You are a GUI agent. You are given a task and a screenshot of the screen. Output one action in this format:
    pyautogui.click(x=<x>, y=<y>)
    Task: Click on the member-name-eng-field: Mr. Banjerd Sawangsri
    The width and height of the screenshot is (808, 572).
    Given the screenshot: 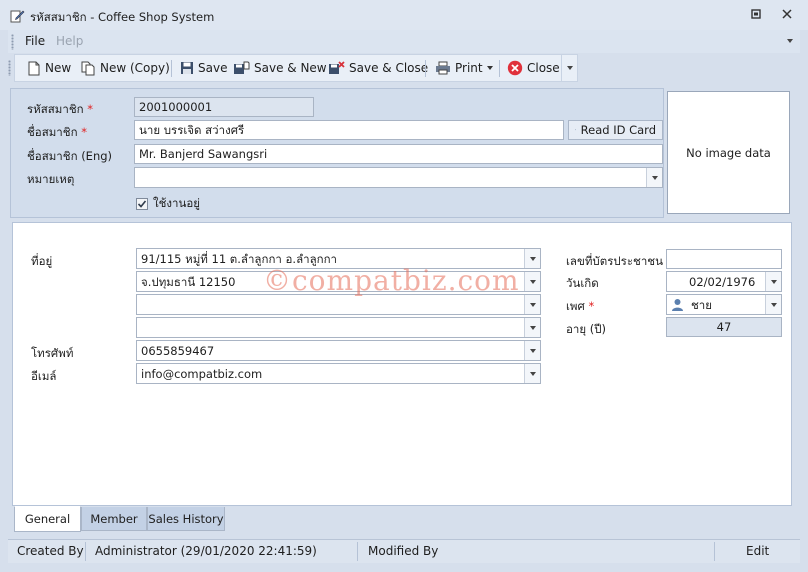 What is the action you would take?
    pyautogui.click(x=398, y=154)
    